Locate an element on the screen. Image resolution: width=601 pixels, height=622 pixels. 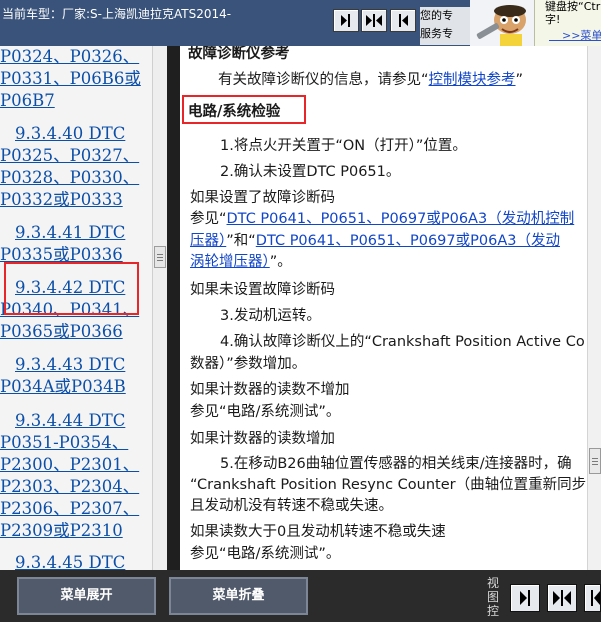
toc-line: 9.3.4.43 DTC is located at coordinates (70, 364).